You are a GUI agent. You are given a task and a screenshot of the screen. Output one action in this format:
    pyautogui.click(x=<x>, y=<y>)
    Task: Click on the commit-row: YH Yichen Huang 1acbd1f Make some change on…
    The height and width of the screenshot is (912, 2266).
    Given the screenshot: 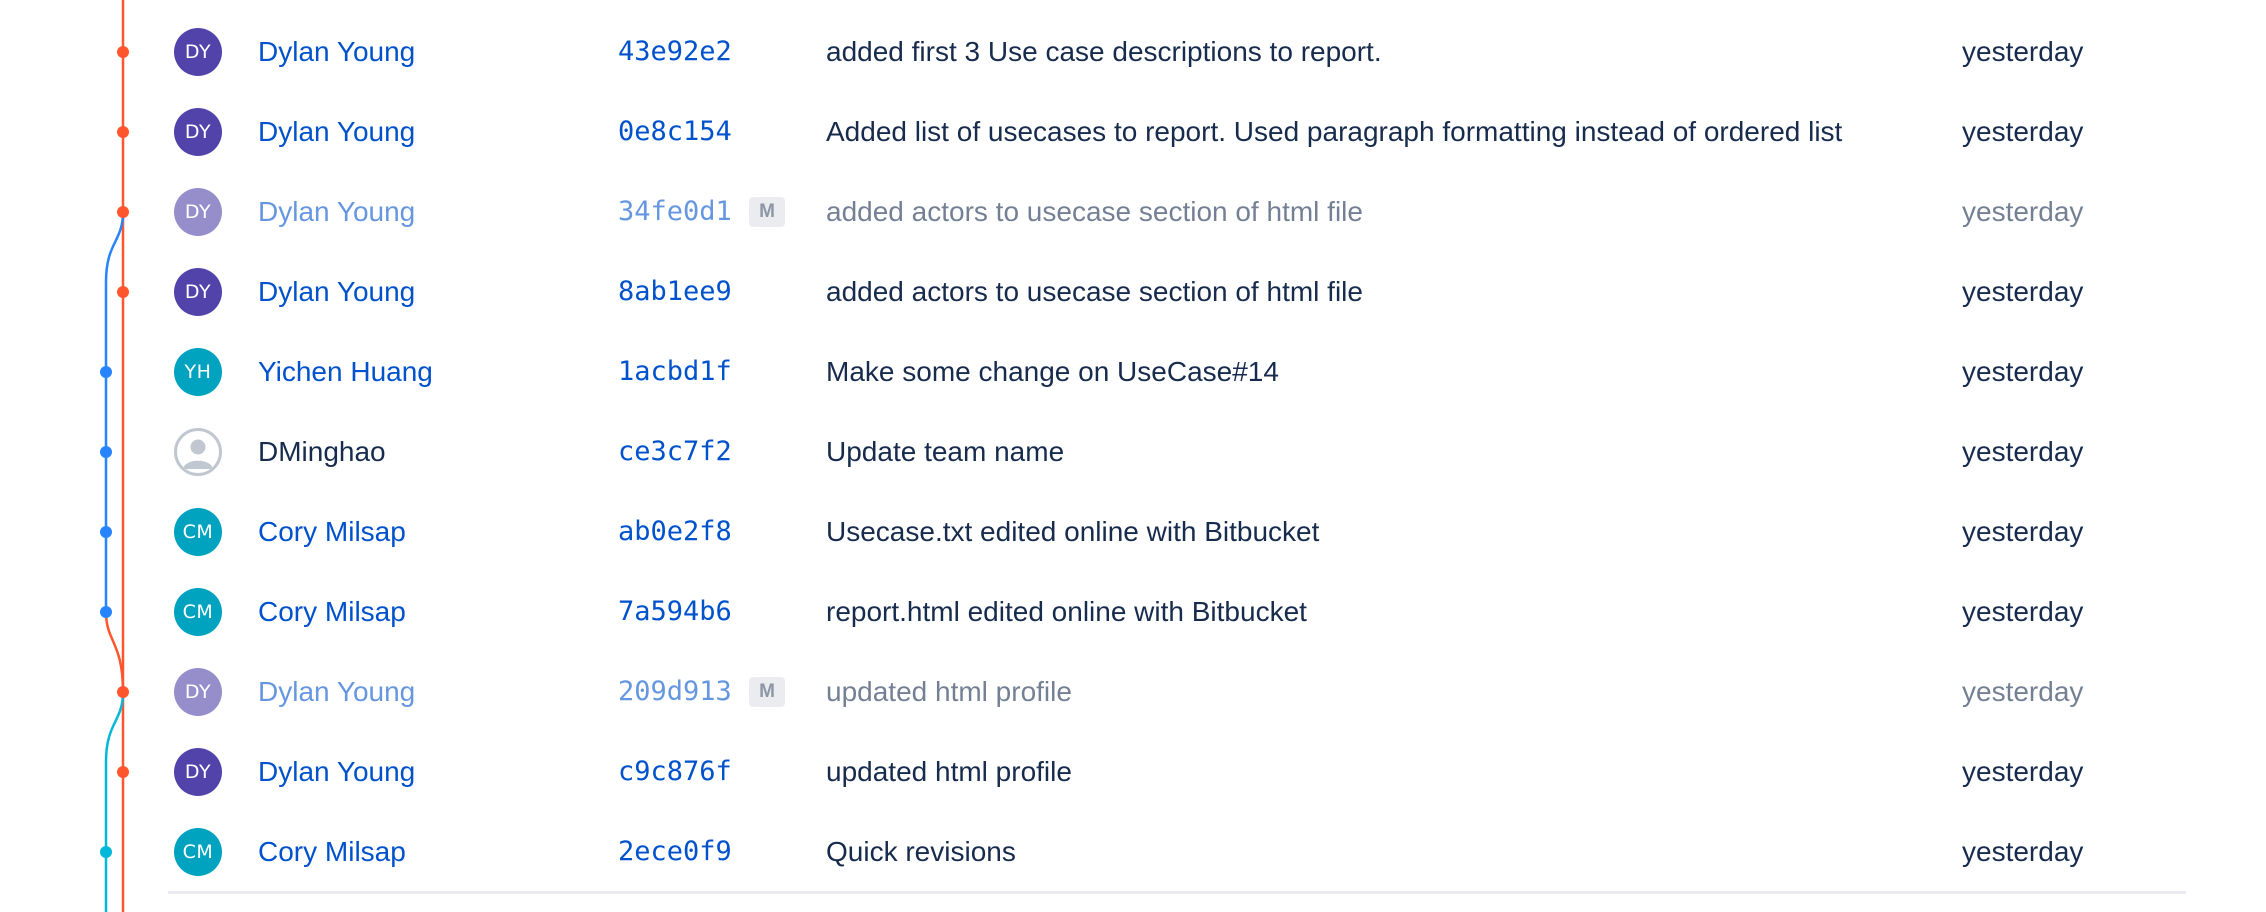 What is the action you would take?
    pyautogui.click(x=1133, y=372)
    